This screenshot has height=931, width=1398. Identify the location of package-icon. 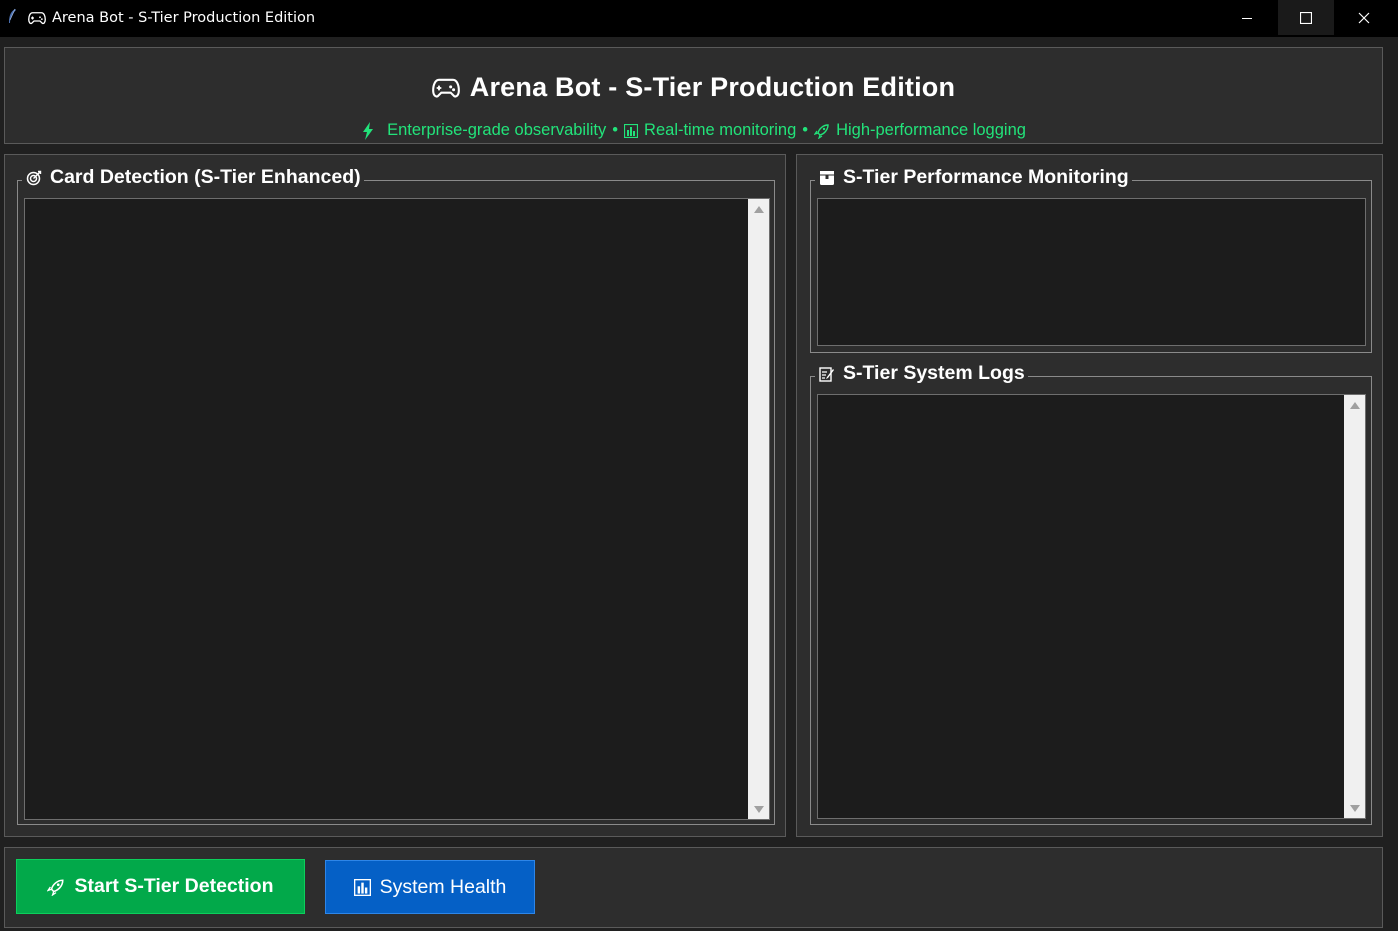
(827, 177).